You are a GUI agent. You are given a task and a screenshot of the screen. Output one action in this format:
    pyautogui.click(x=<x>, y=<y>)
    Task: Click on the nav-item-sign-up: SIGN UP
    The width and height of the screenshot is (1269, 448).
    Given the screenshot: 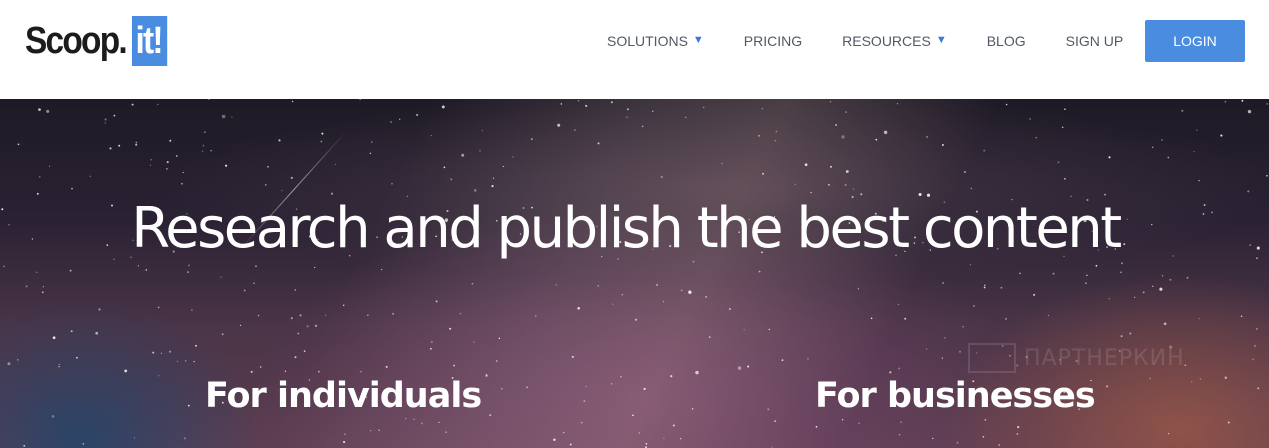 What is the action you would take?
    pyautogui.click(x=1095, y=41)
    